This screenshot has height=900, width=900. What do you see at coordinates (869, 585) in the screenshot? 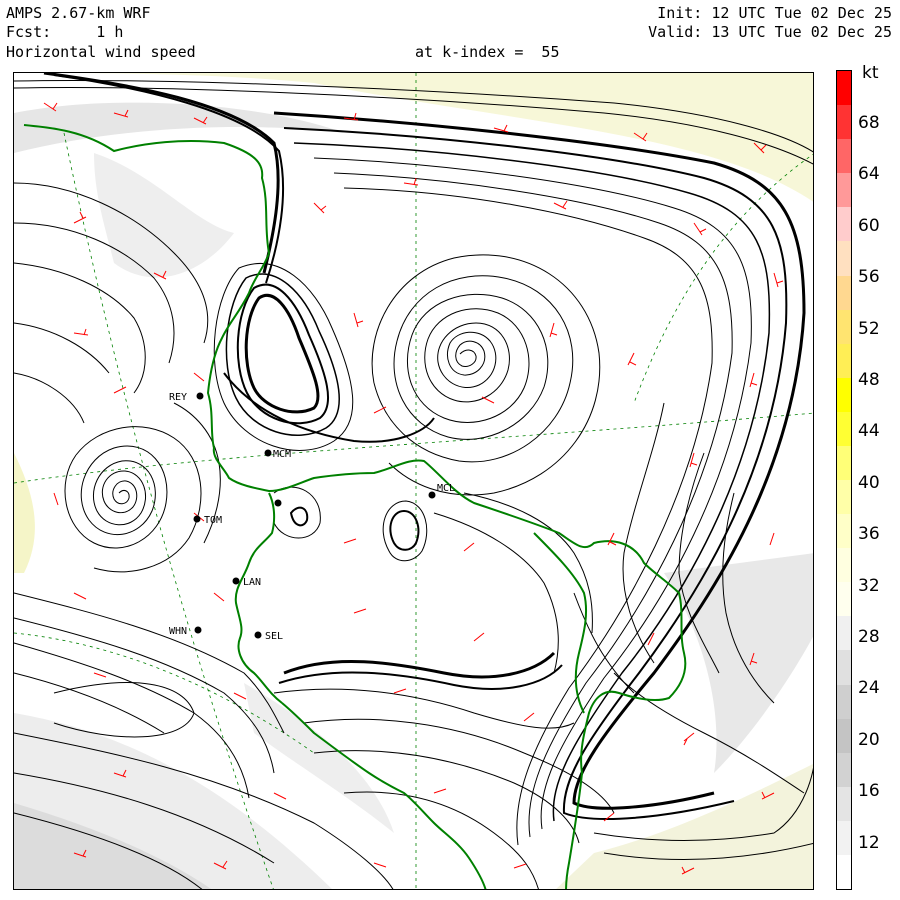
I see `colorbar-tick-label: 32` at bounding box center [869, 585].